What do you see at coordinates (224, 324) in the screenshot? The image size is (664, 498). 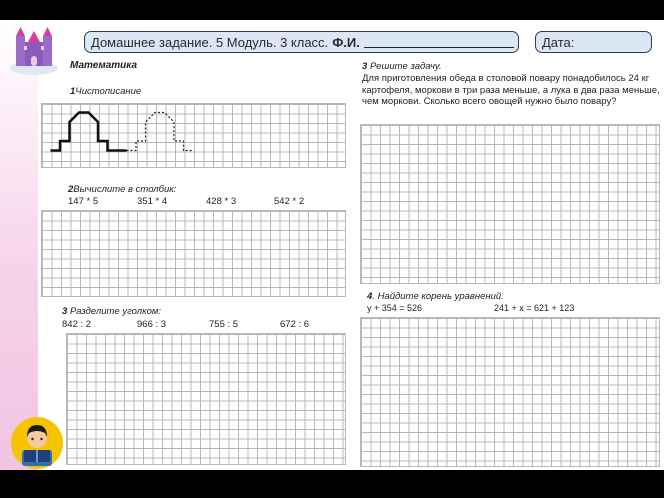 I see `division-expression: 755 : 5` at bounding box center [224, 324].